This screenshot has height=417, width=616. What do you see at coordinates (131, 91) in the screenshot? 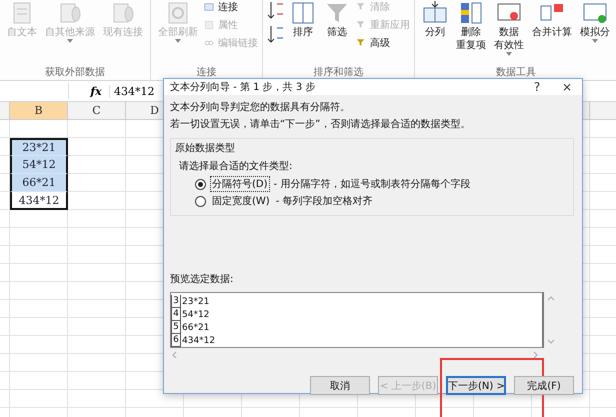
I see `formula-field: 434*12` at bounding box center [131, 91].